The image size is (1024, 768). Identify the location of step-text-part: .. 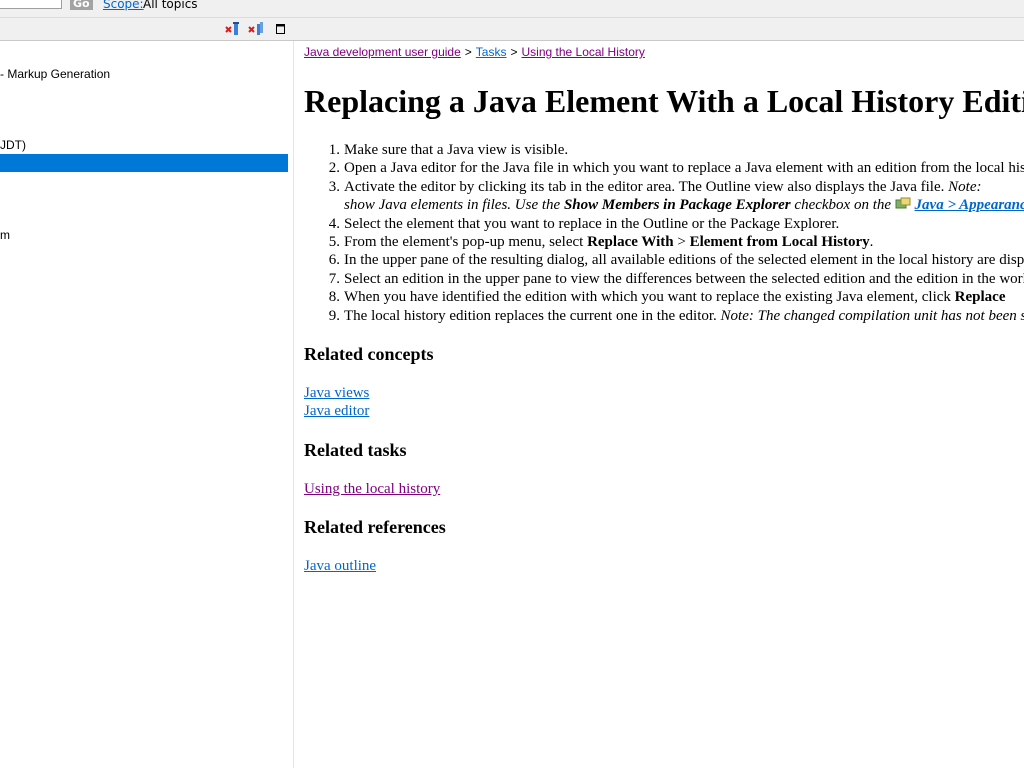
(871, 242).